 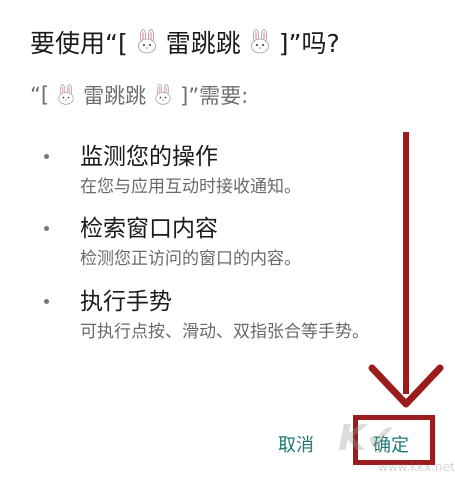 What do you see at coordinates (296, 444) in the screenshot?
I see `cancel-button: 取消` at bounding box center [296, 444].